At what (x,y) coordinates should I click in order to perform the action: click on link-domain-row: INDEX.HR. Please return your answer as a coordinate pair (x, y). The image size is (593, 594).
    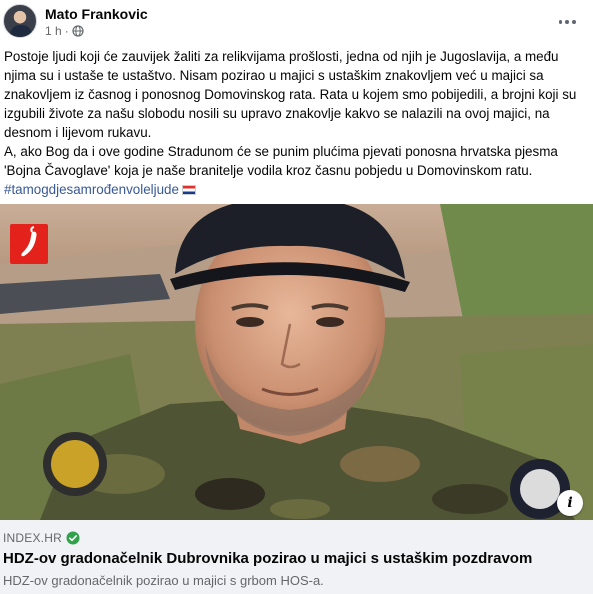
    Looking at the image, I should click on (41, 538).